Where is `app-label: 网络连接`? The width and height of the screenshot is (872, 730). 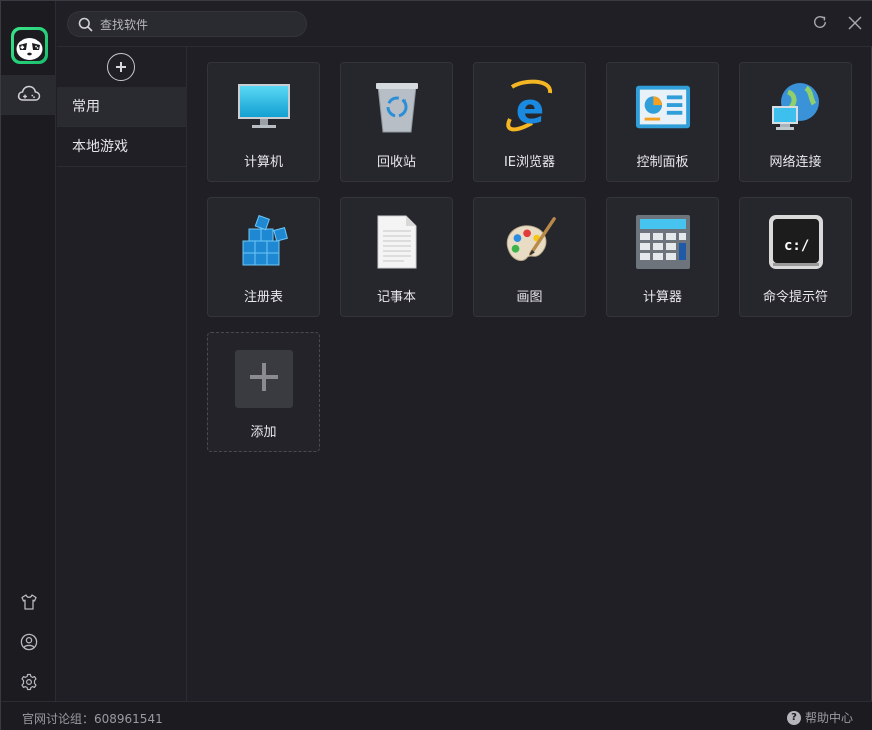
app-label: 网络连接 is located at coordinates (795, 162).